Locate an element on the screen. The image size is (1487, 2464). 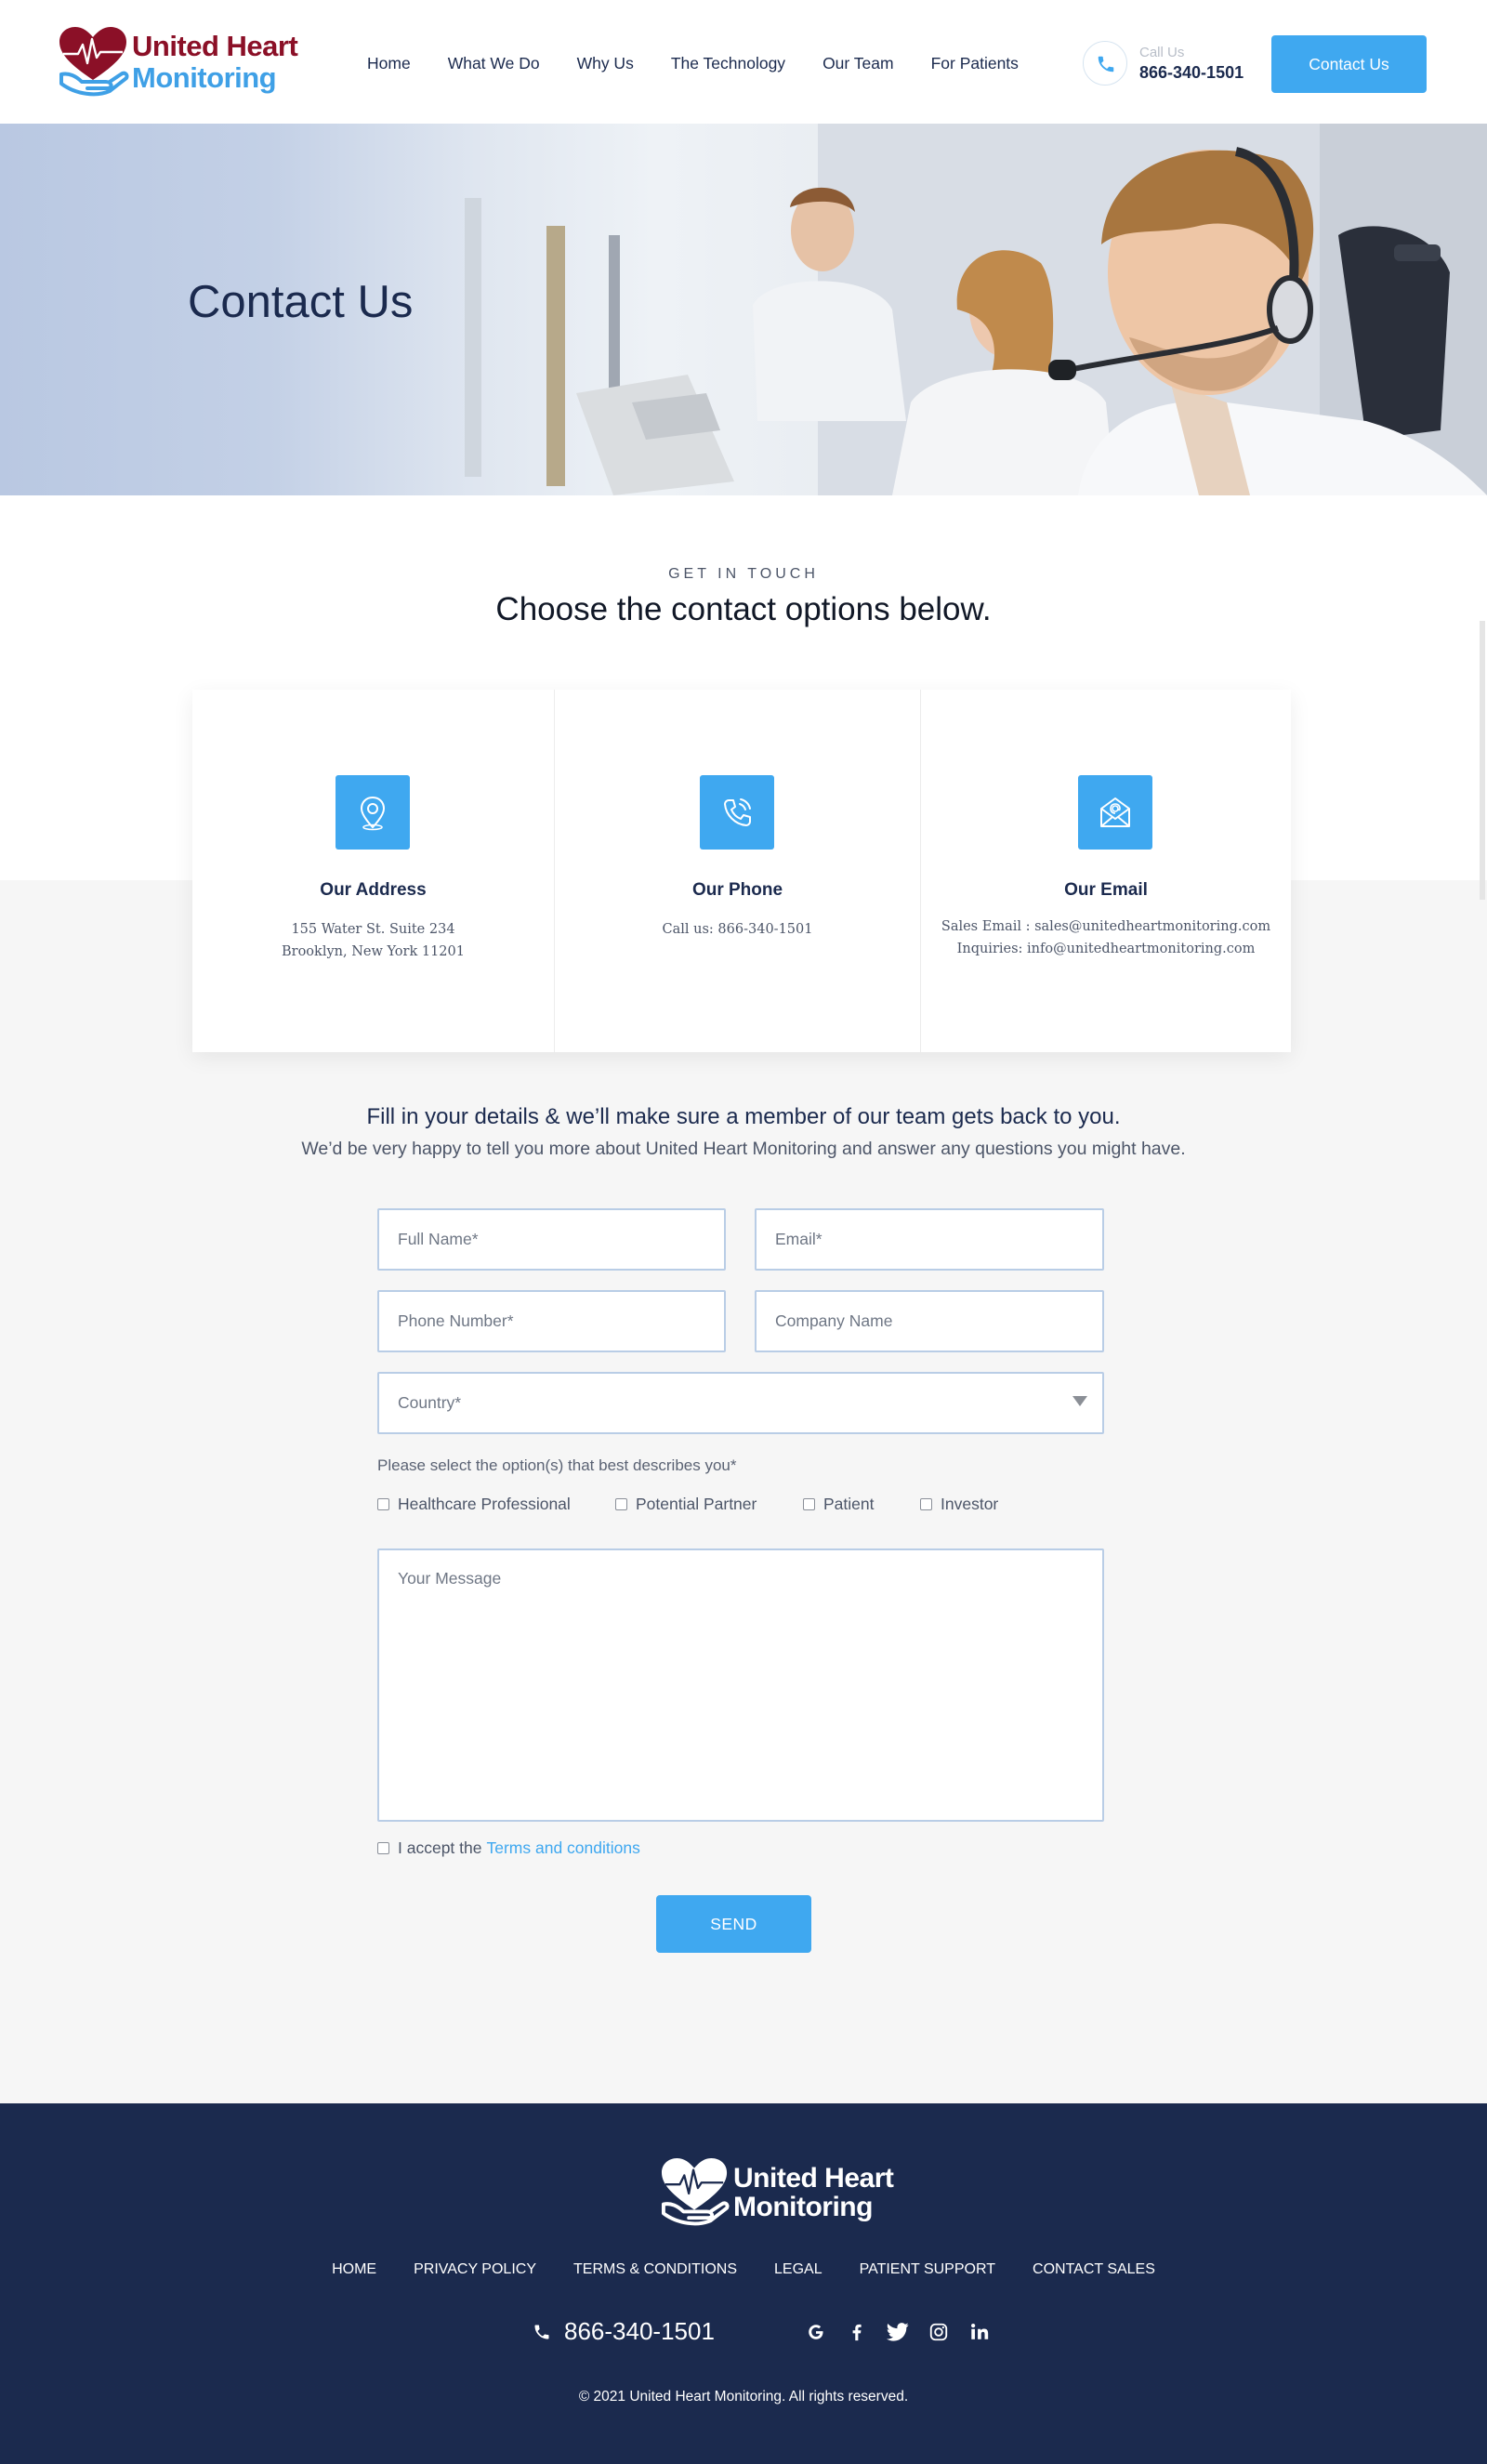
email-input: Email* is located at coordinates (929, 1240).